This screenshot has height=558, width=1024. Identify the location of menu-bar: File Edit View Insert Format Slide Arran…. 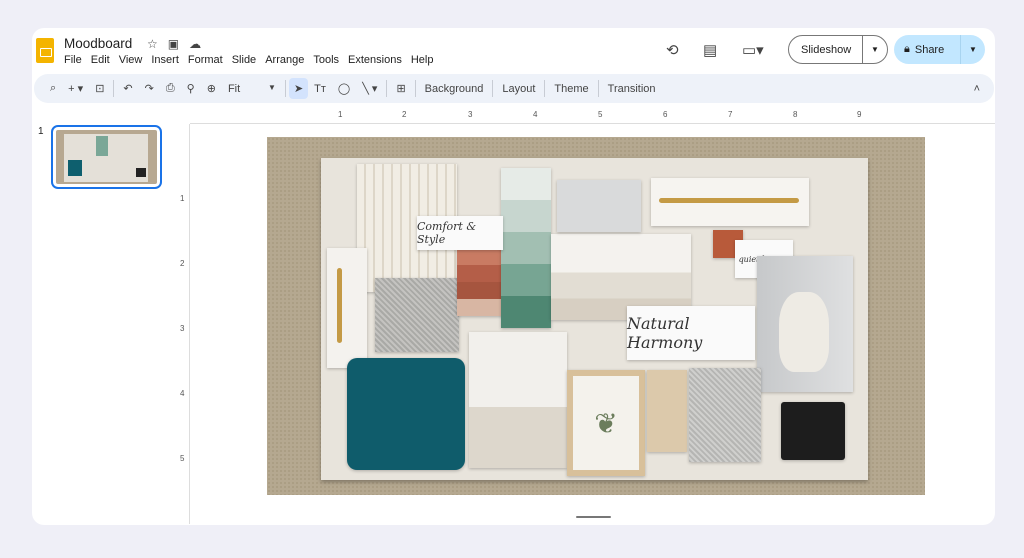
(248, 60).